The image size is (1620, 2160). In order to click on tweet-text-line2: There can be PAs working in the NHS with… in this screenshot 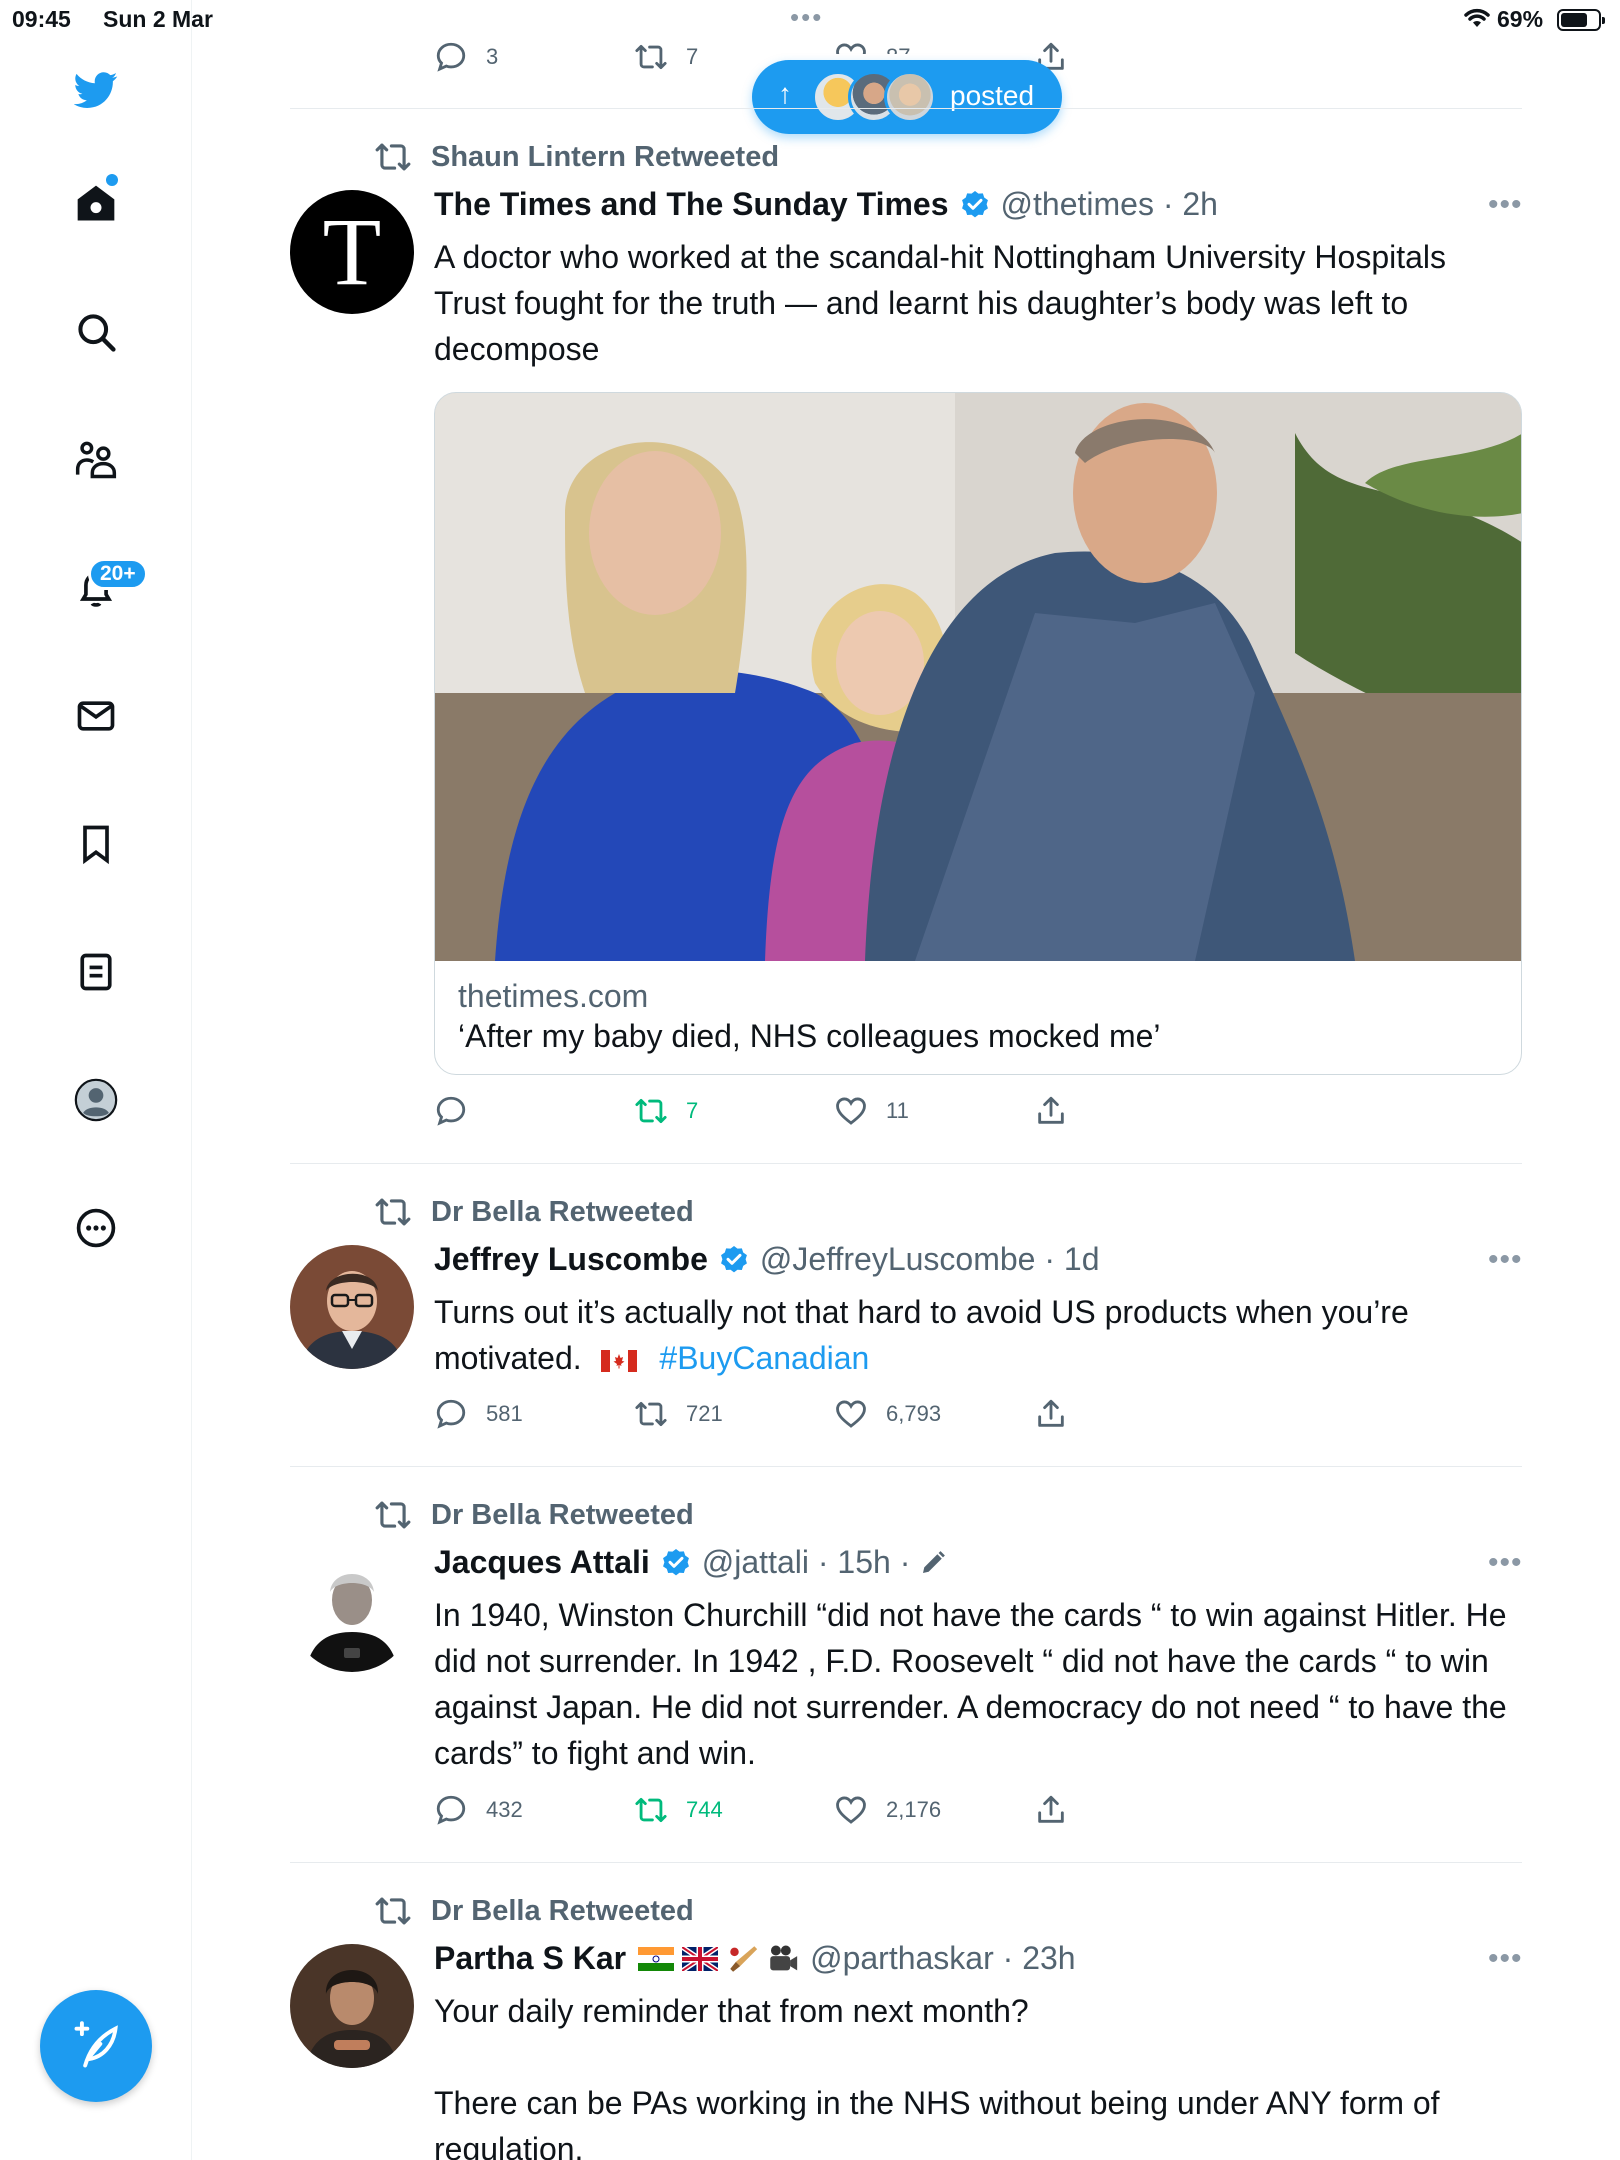, I will do `click(937, 2122)`.